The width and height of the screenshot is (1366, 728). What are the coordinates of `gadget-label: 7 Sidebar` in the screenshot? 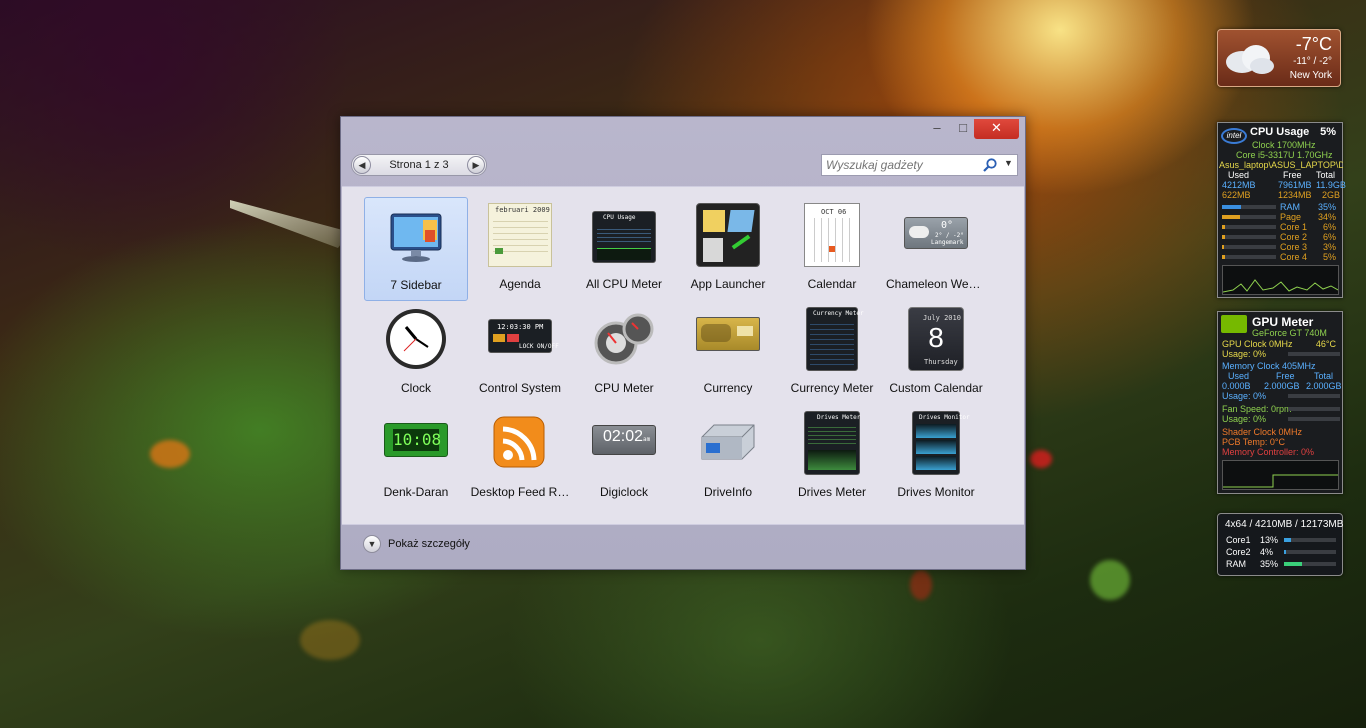 It's located at (416, 285).